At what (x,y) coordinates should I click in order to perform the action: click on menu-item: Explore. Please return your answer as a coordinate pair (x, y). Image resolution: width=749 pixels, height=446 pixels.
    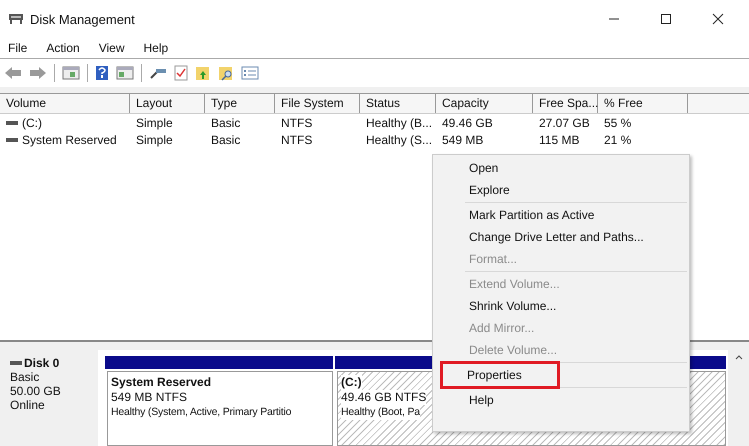
    Looking at the image, I should click on (561, 190).